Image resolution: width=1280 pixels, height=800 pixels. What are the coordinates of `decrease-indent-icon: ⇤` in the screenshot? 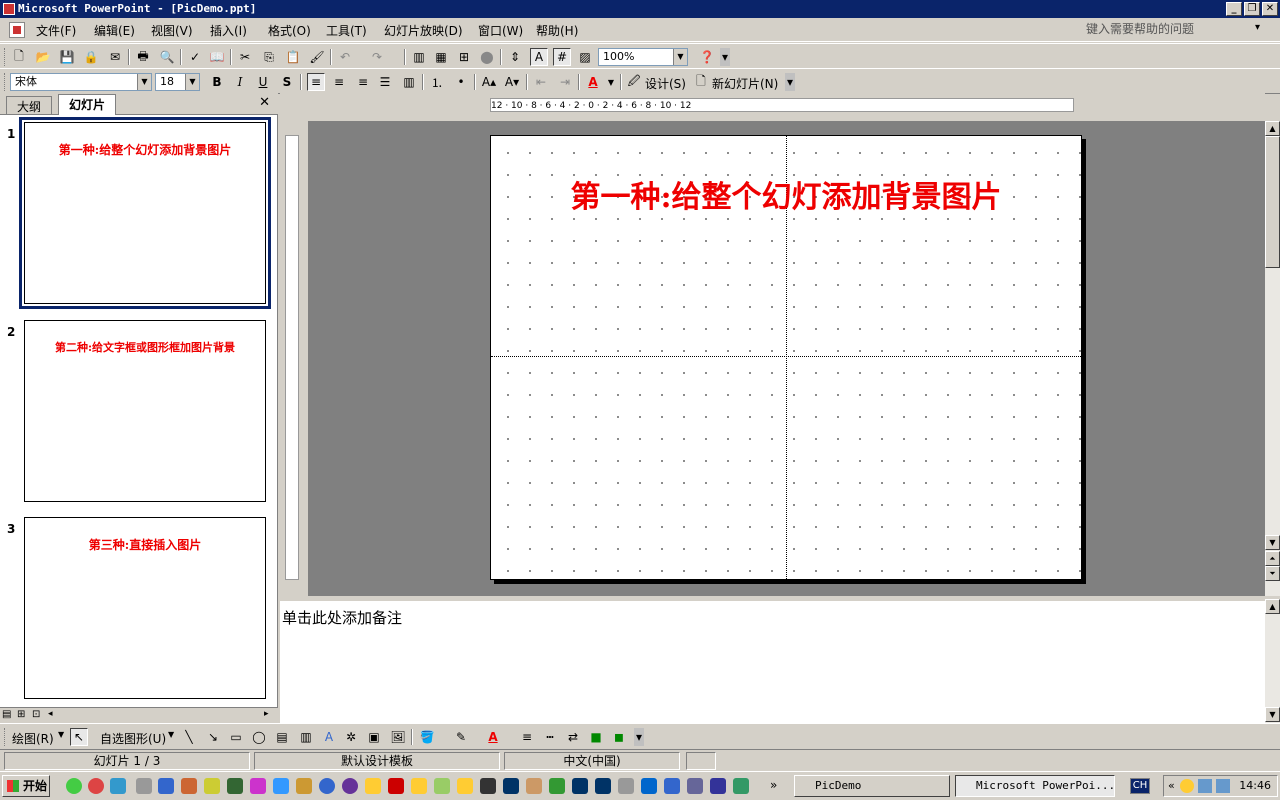 It's located at (541, 82).